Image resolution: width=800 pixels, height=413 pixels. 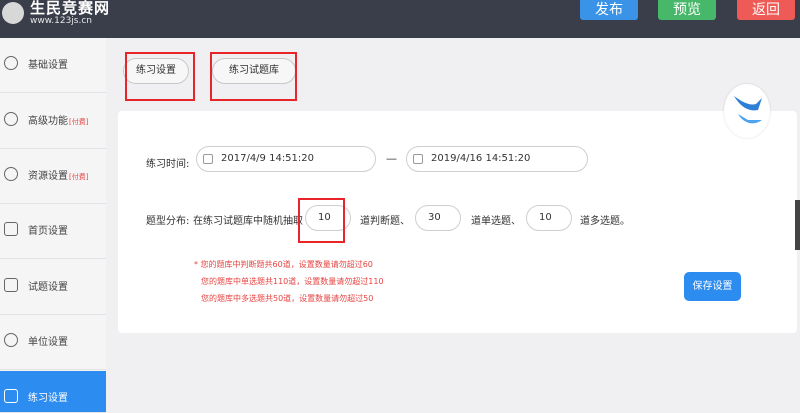 I want to click on single-limit-warning: 您的题库中单选题共110道，设置数量请勿超过110, so click(x=292, y=281).